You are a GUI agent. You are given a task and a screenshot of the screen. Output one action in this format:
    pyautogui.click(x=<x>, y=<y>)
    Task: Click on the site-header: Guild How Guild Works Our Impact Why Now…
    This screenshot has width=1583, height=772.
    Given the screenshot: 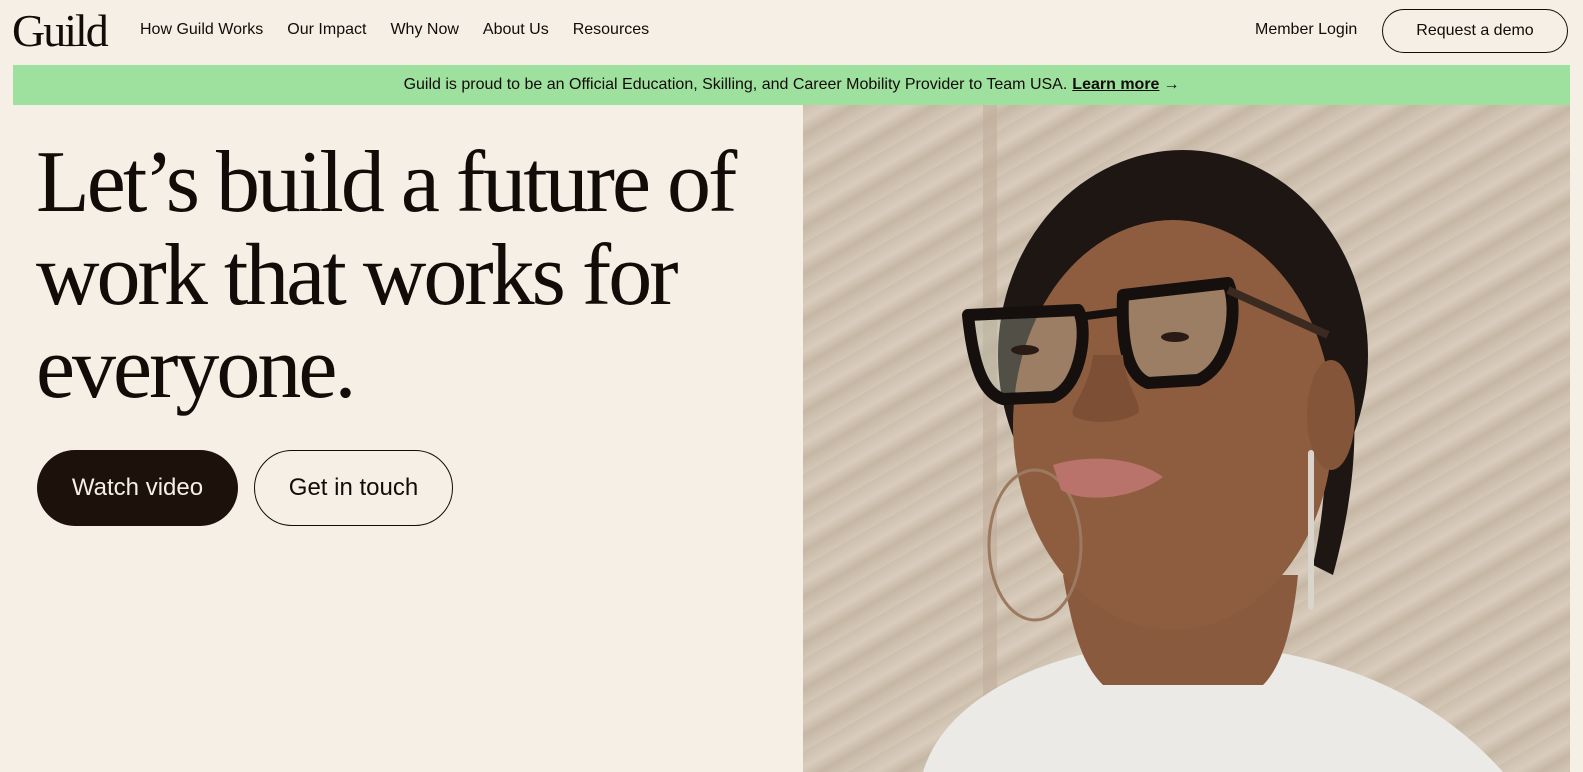 What is the action you would take?
    pyautogui.click(x=791, y=32)
    